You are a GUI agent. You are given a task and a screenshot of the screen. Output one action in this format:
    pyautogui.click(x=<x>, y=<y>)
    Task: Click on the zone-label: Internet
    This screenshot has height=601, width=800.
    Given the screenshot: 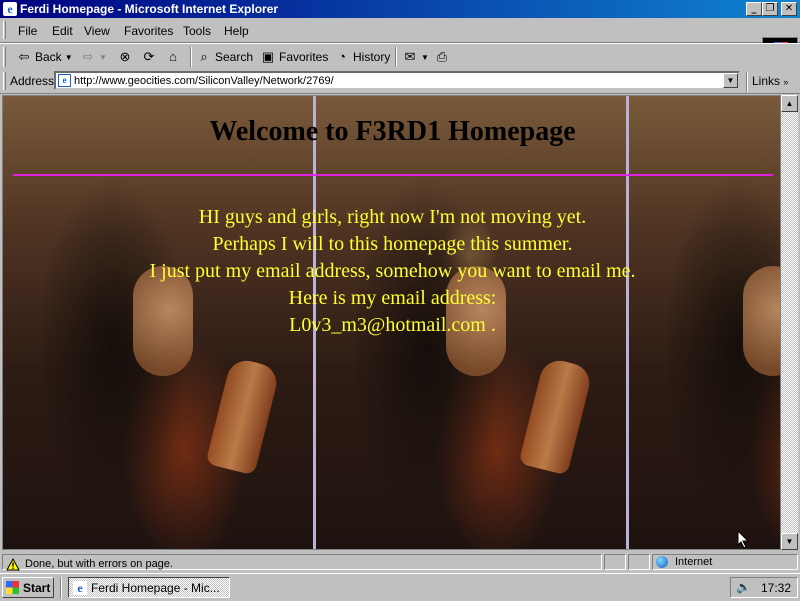 What is the action you would take?
    pyautogui.click(x=694, y=562)
    